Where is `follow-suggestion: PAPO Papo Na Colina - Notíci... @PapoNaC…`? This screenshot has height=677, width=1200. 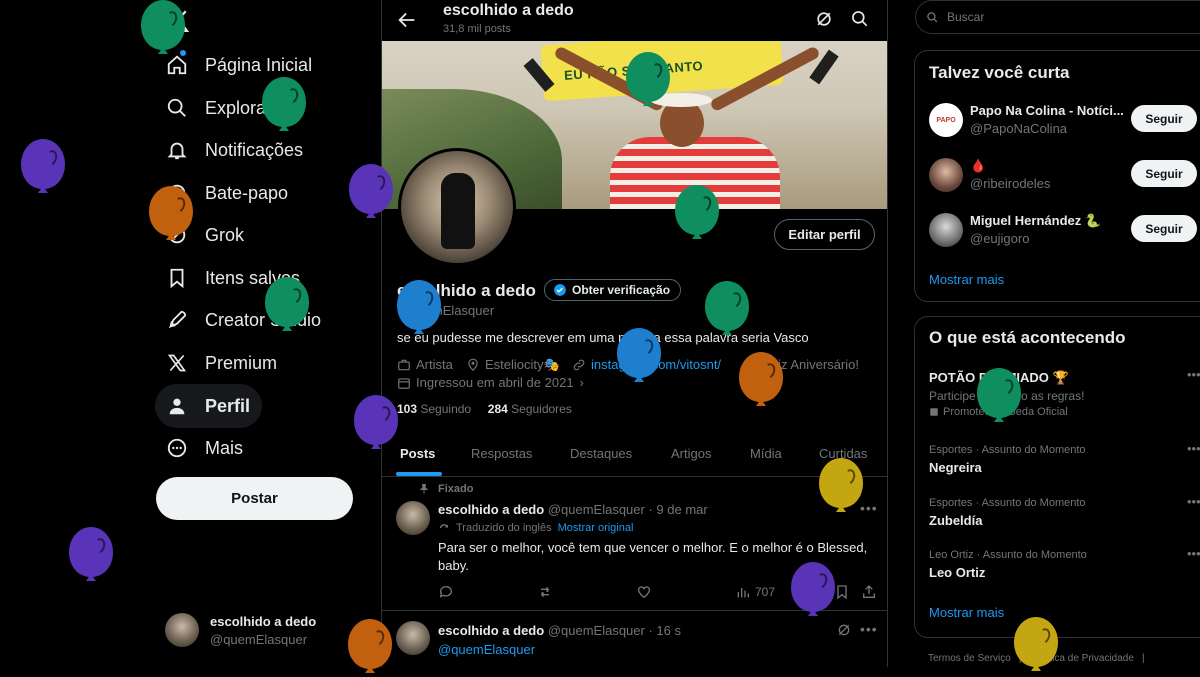 follow-suggestion: PAPO Papo Na Colina - Notíci... @PapoNaC… is located at coordinates (1064, 121).